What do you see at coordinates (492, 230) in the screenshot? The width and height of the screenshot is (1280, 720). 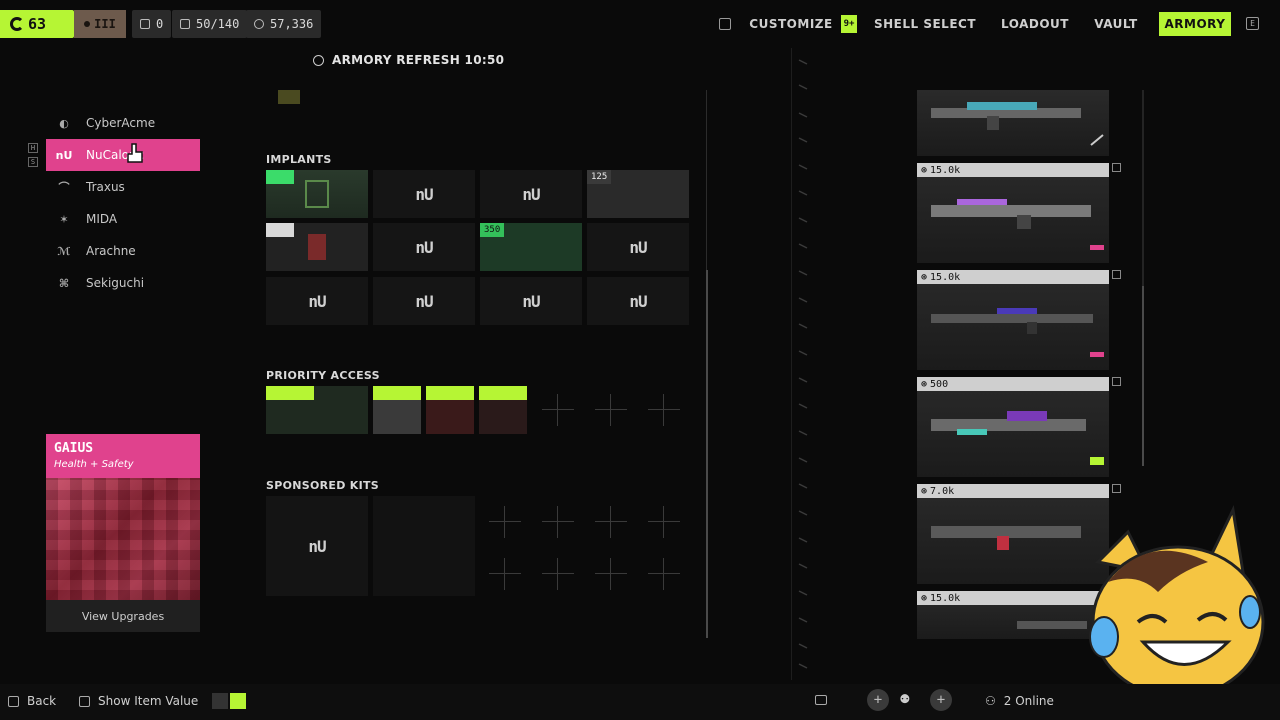 I see `price-tag: 350` at bounding box center [492, 230].